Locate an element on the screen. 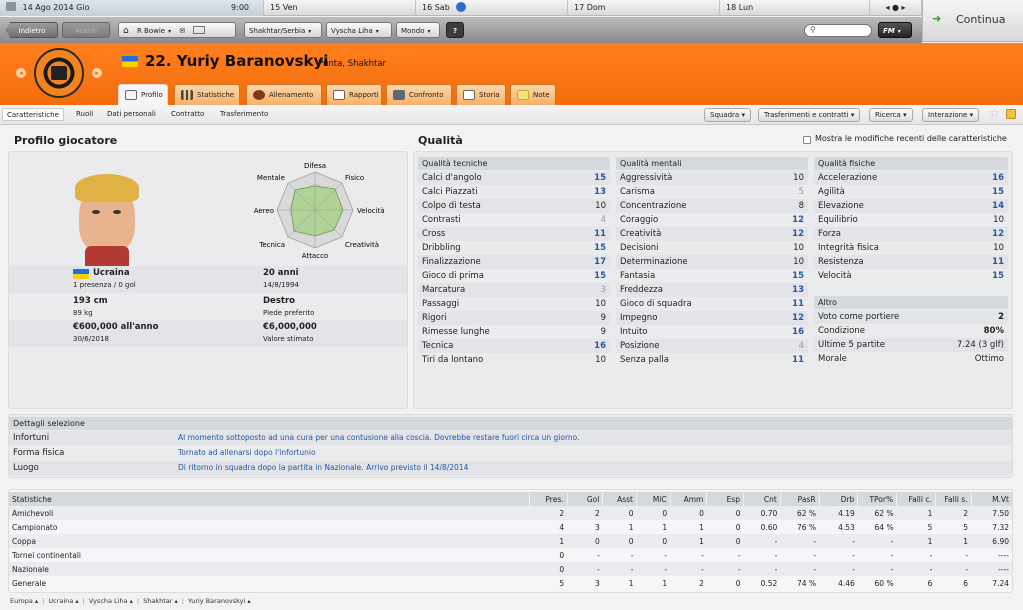 The height and width of the screenshot is (610, 1023). attribute-row: Aggressività 10 is located at coordinates (712, 178).